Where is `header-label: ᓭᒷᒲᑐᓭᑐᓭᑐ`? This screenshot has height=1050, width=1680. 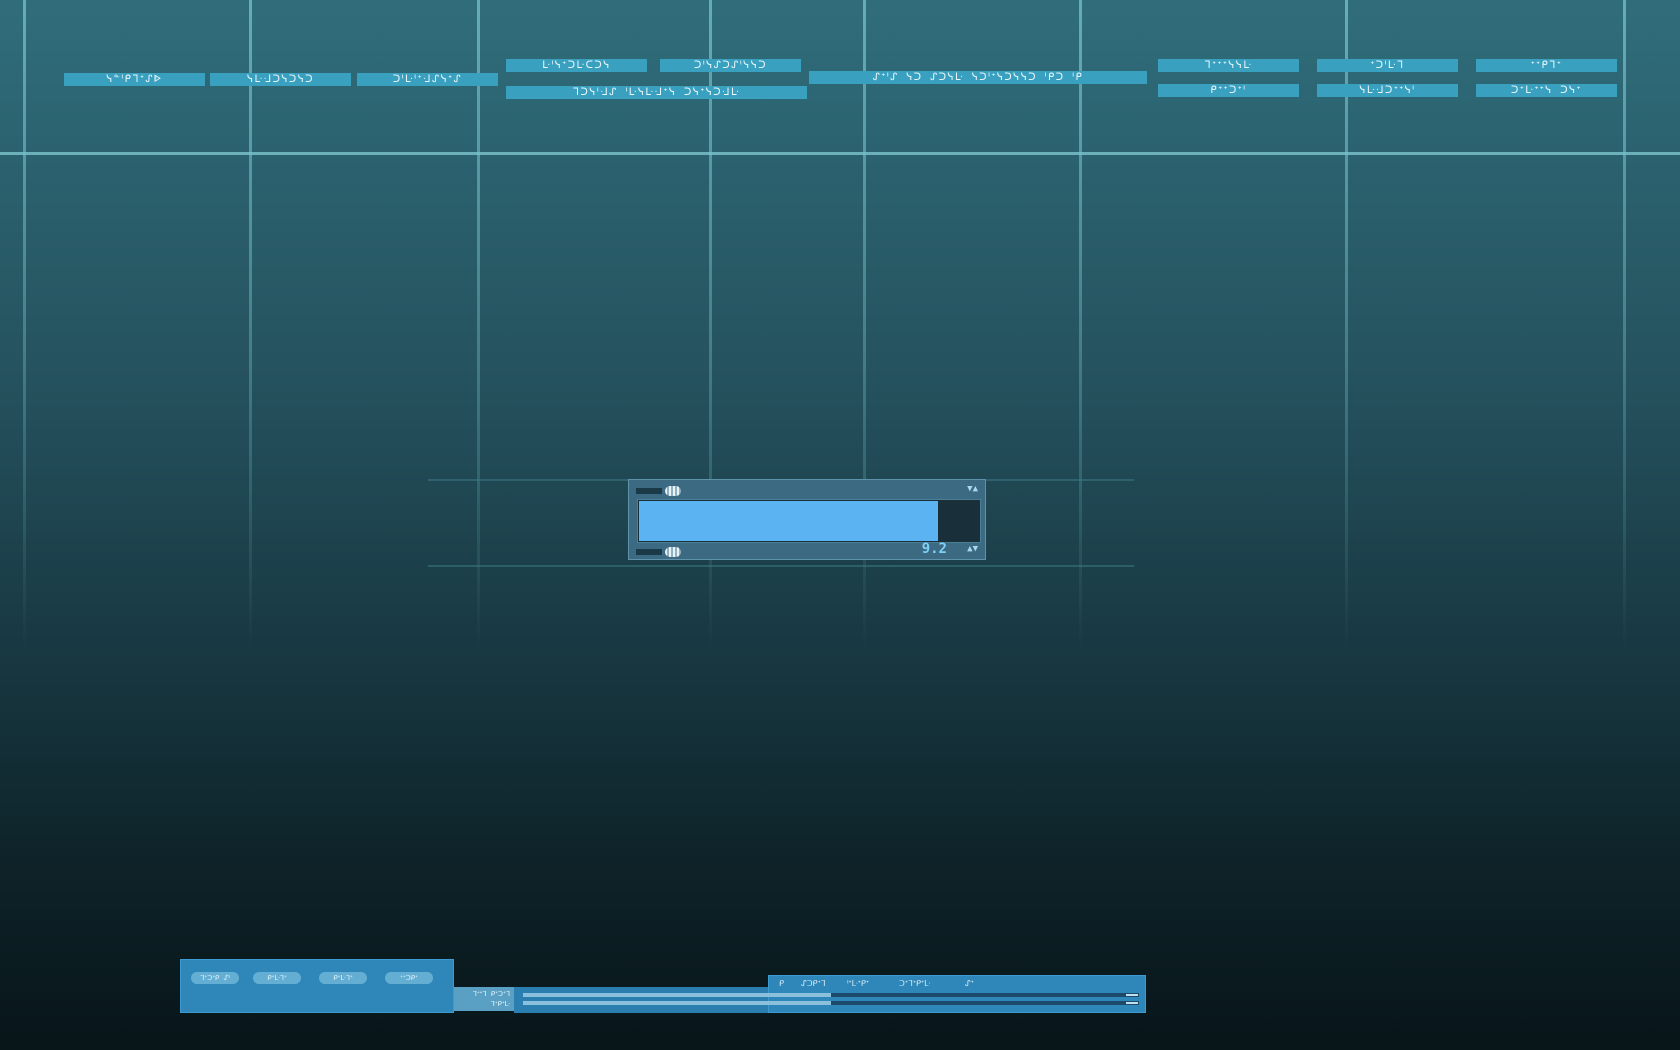
header-label: ᓭᒷᒲᑐᓭᑐᓭᑐ is located at coordinates (280, 79).